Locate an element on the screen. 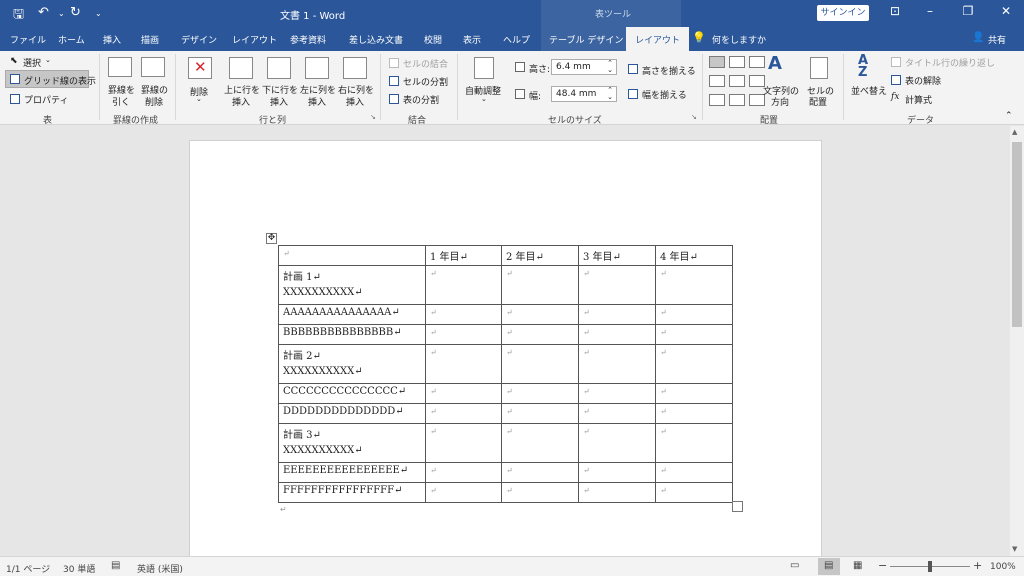 The width and height of the screenshot is (1024, 576). rowcol-launcher-icon: ↘ is located at coordinates (373, 117).